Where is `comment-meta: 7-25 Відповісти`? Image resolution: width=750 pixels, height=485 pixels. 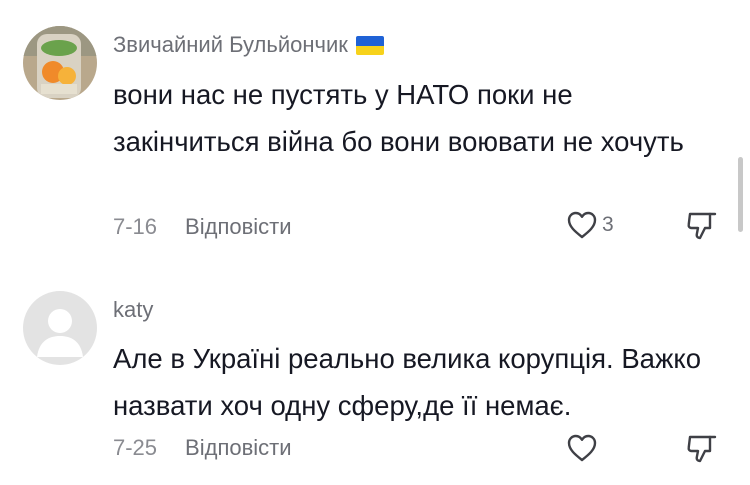
comment-meta: 7-25 Відповісти is located at coordinates (202, 448).